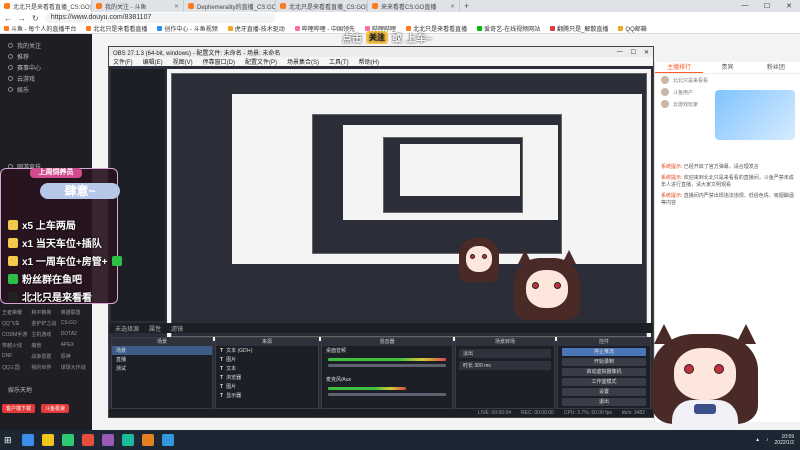  What do you see at coordinates (579, 28) in the screenshot?
I see `bookmark-item: 翻腾只是_解散直播` at bounding box center [579, 28].